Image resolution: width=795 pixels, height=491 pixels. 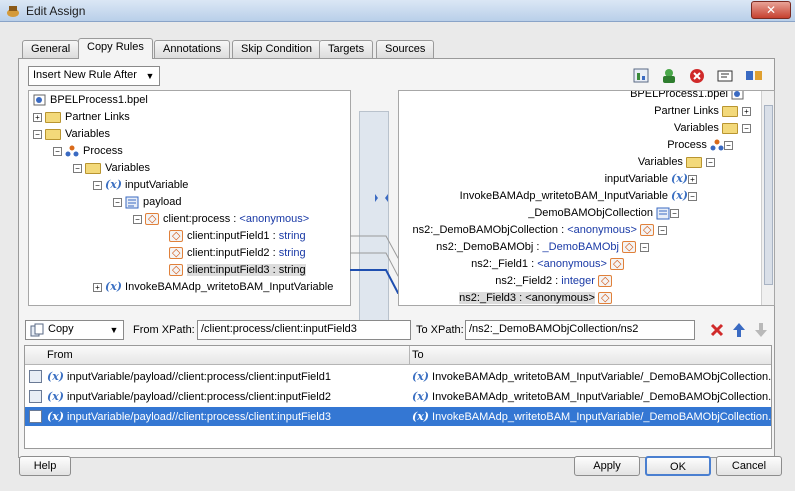 I want to click on insert-rule-combo-value: Insert New Rule After, so click(x=85, y=75).